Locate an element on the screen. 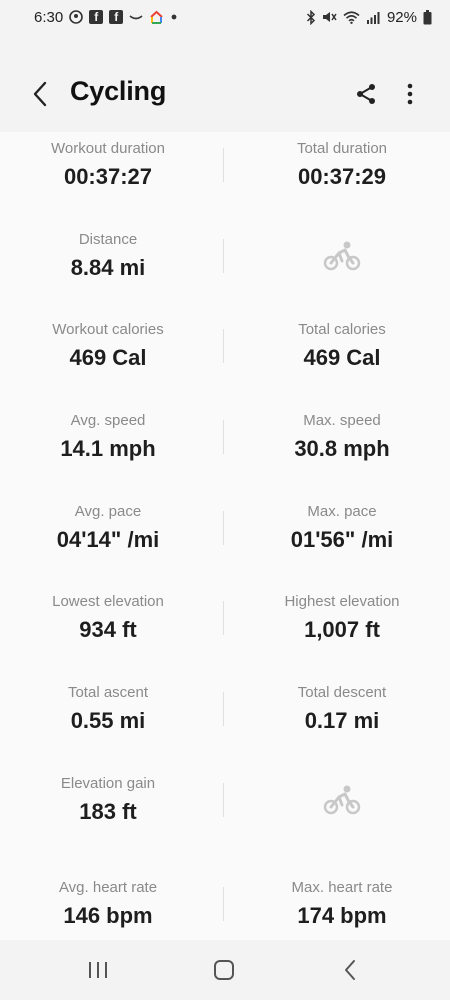 The width and height of the screenshot is (450, 1000). page-title: Cycling is located at coordinates (118, 91).